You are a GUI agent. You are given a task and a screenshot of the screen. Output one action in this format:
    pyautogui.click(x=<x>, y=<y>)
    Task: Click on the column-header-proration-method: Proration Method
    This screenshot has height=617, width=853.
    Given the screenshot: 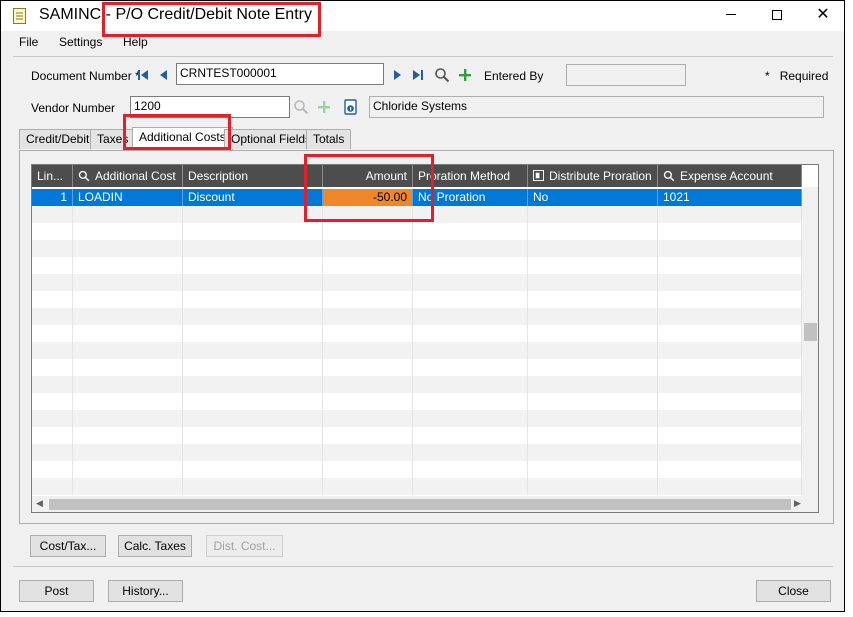 What is the action you would take?
    pyautogui.click(x=470, y=176)
    